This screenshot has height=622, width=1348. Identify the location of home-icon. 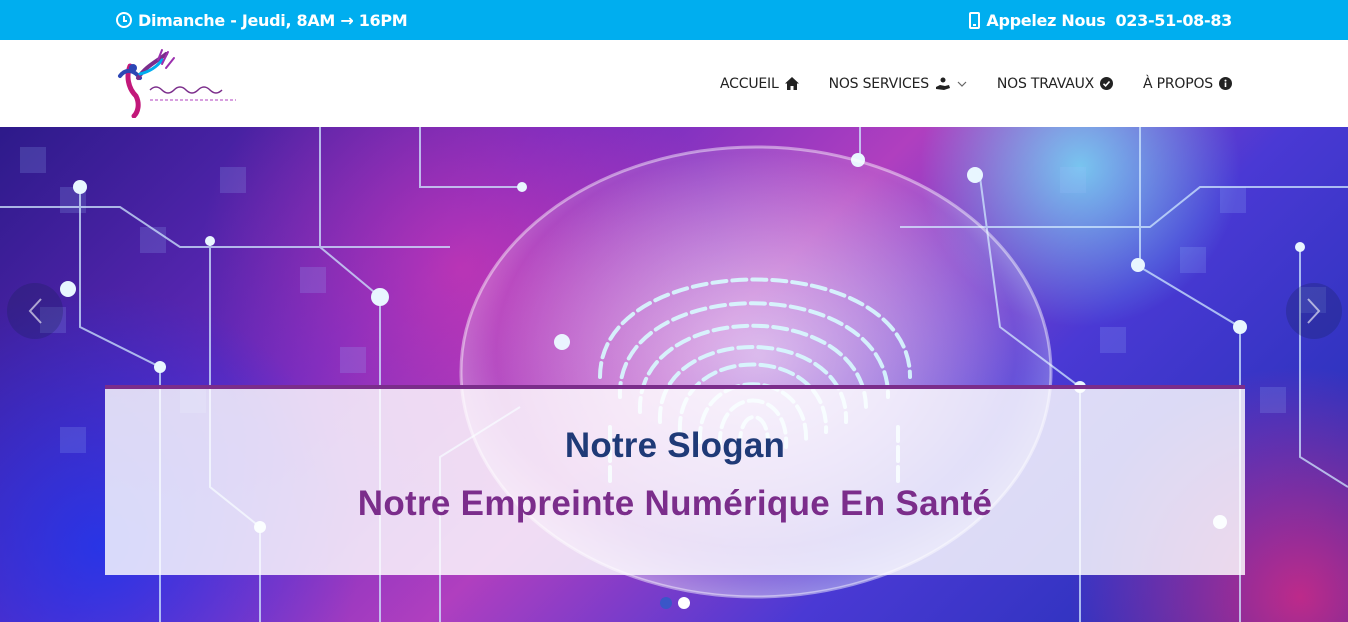
(791, 83).